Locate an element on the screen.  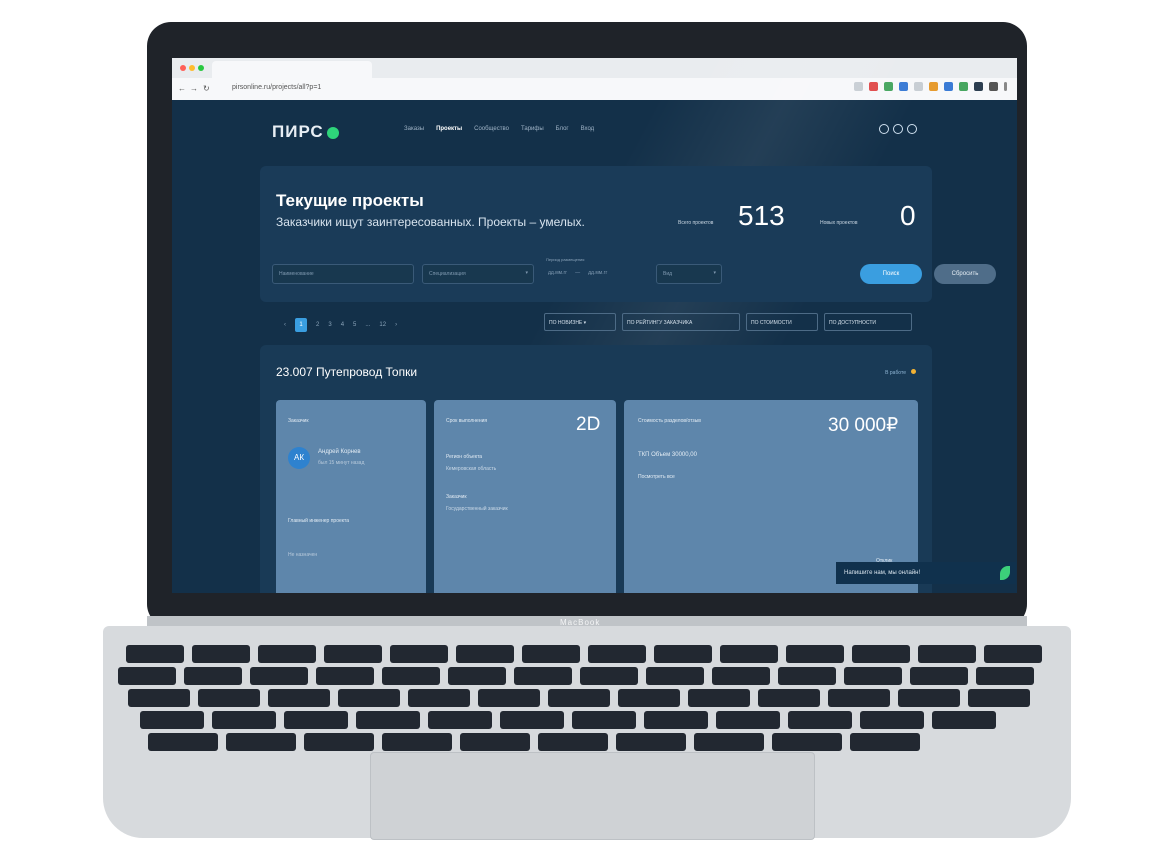
minimize-window-button is located at coordinates (192, 68).